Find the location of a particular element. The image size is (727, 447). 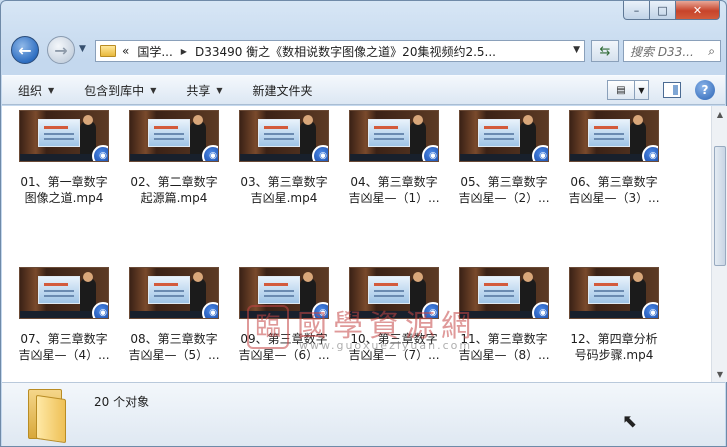

search-input: 搜索 D33... ⌕ is located at coordinates (672, 51).